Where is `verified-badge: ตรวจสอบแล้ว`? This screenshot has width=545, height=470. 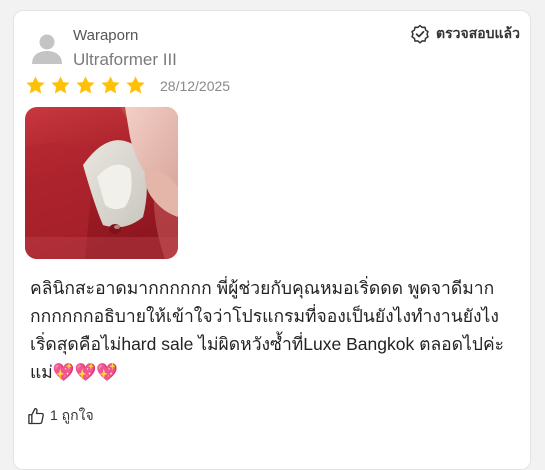 verified-badge: ตรวจสอบแล้ว is located at coordinates (465, 34).